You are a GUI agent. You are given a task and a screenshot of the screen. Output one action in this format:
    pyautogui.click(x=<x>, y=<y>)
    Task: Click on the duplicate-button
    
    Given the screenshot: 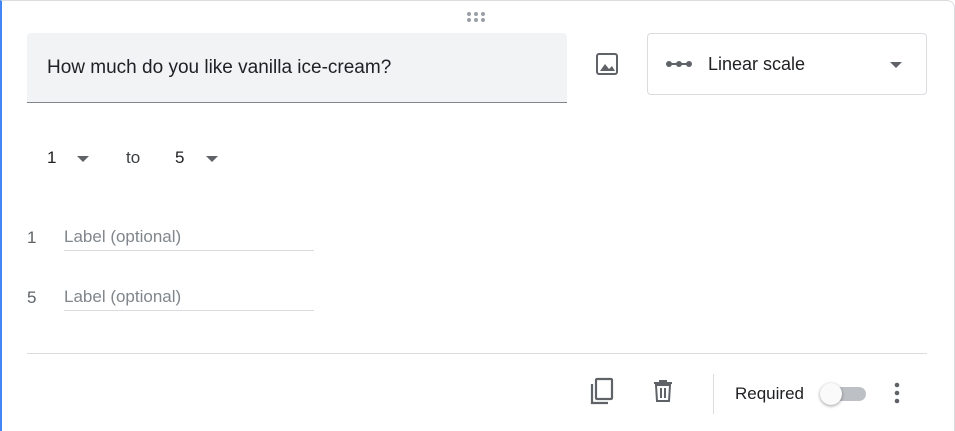 What is the action you would take?
    pyautogui.click(x=602, y=391)
    